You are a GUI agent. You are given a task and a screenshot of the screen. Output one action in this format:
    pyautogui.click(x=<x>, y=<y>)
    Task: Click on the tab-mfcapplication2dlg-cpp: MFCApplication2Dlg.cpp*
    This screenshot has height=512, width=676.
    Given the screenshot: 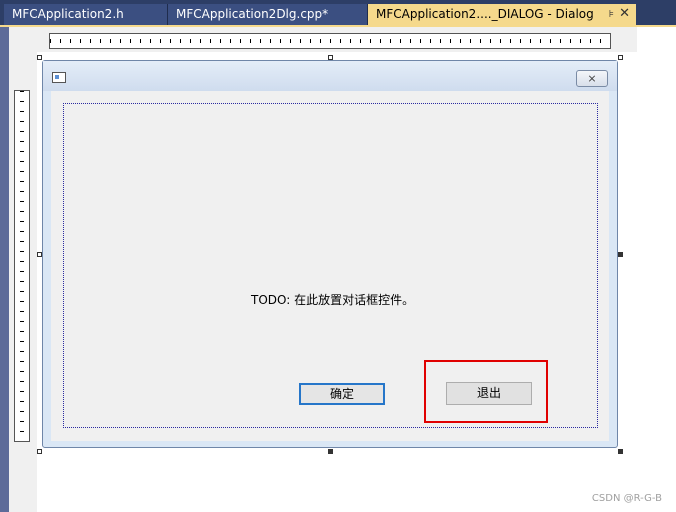 What is the action you would take?
    pyautogui.click(x=268, y=14)
    